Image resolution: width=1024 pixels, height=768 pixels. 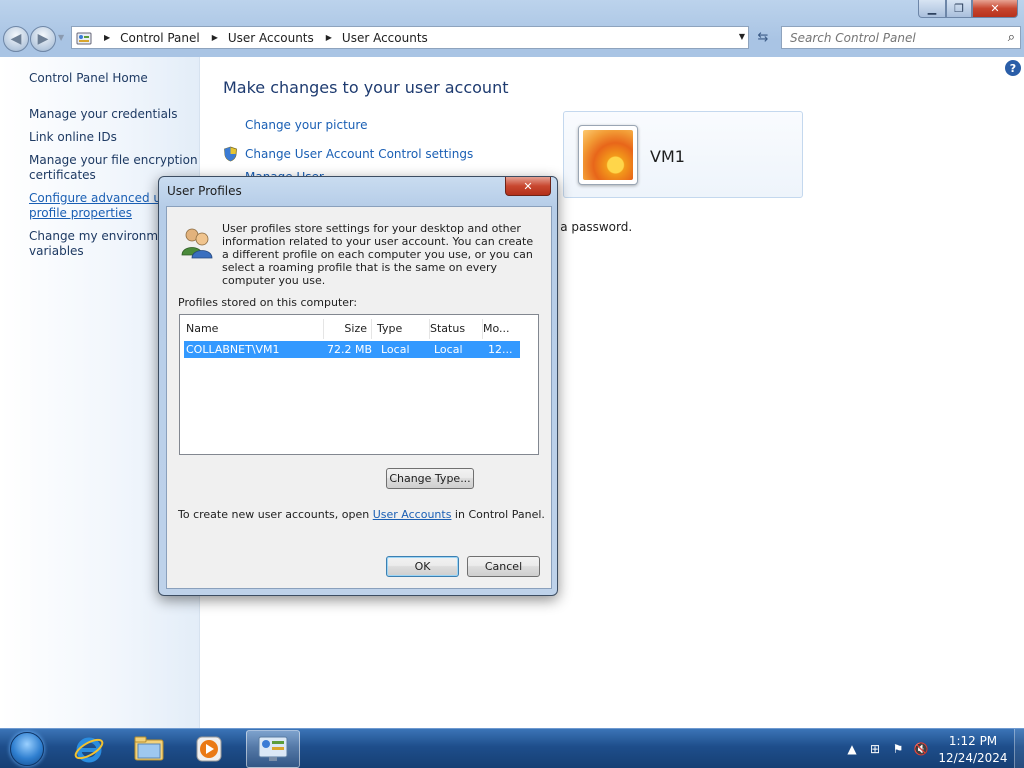 What do you see at coordinates (403, 329) in the screenshot?
I see `column-header-type: Type` at bounding box center [403, 329].